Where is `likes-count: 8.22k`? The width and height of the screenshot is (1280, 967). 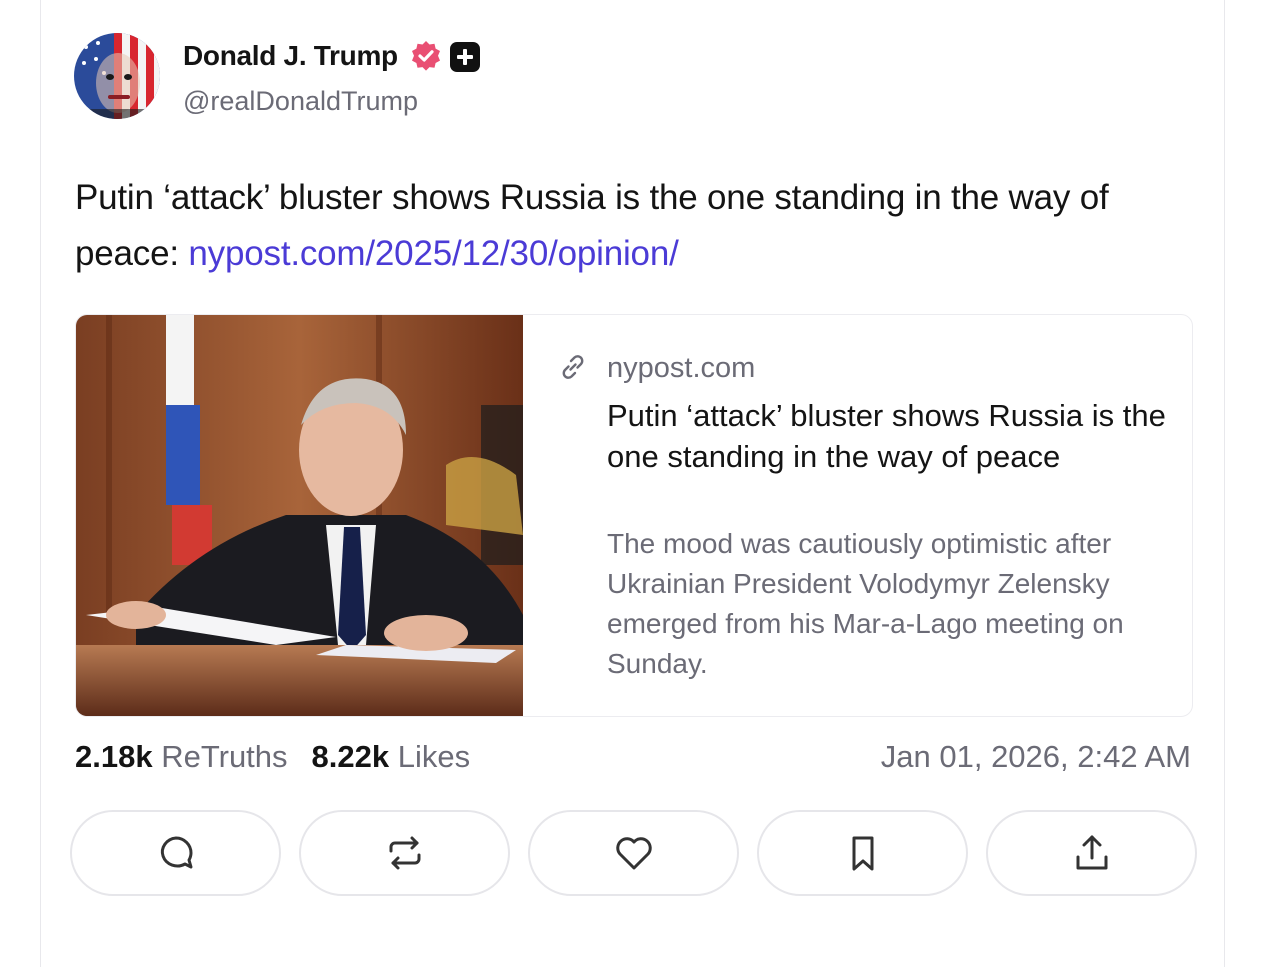
likes-count: 8.22k is located at coordinates (350, 756).